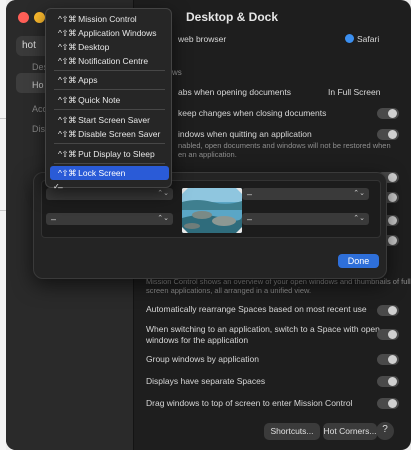 The height and width of the screenshot is (450, 411). I want to click on separate-spaces-label: Displays have separate Spaces, so click(206, 381).